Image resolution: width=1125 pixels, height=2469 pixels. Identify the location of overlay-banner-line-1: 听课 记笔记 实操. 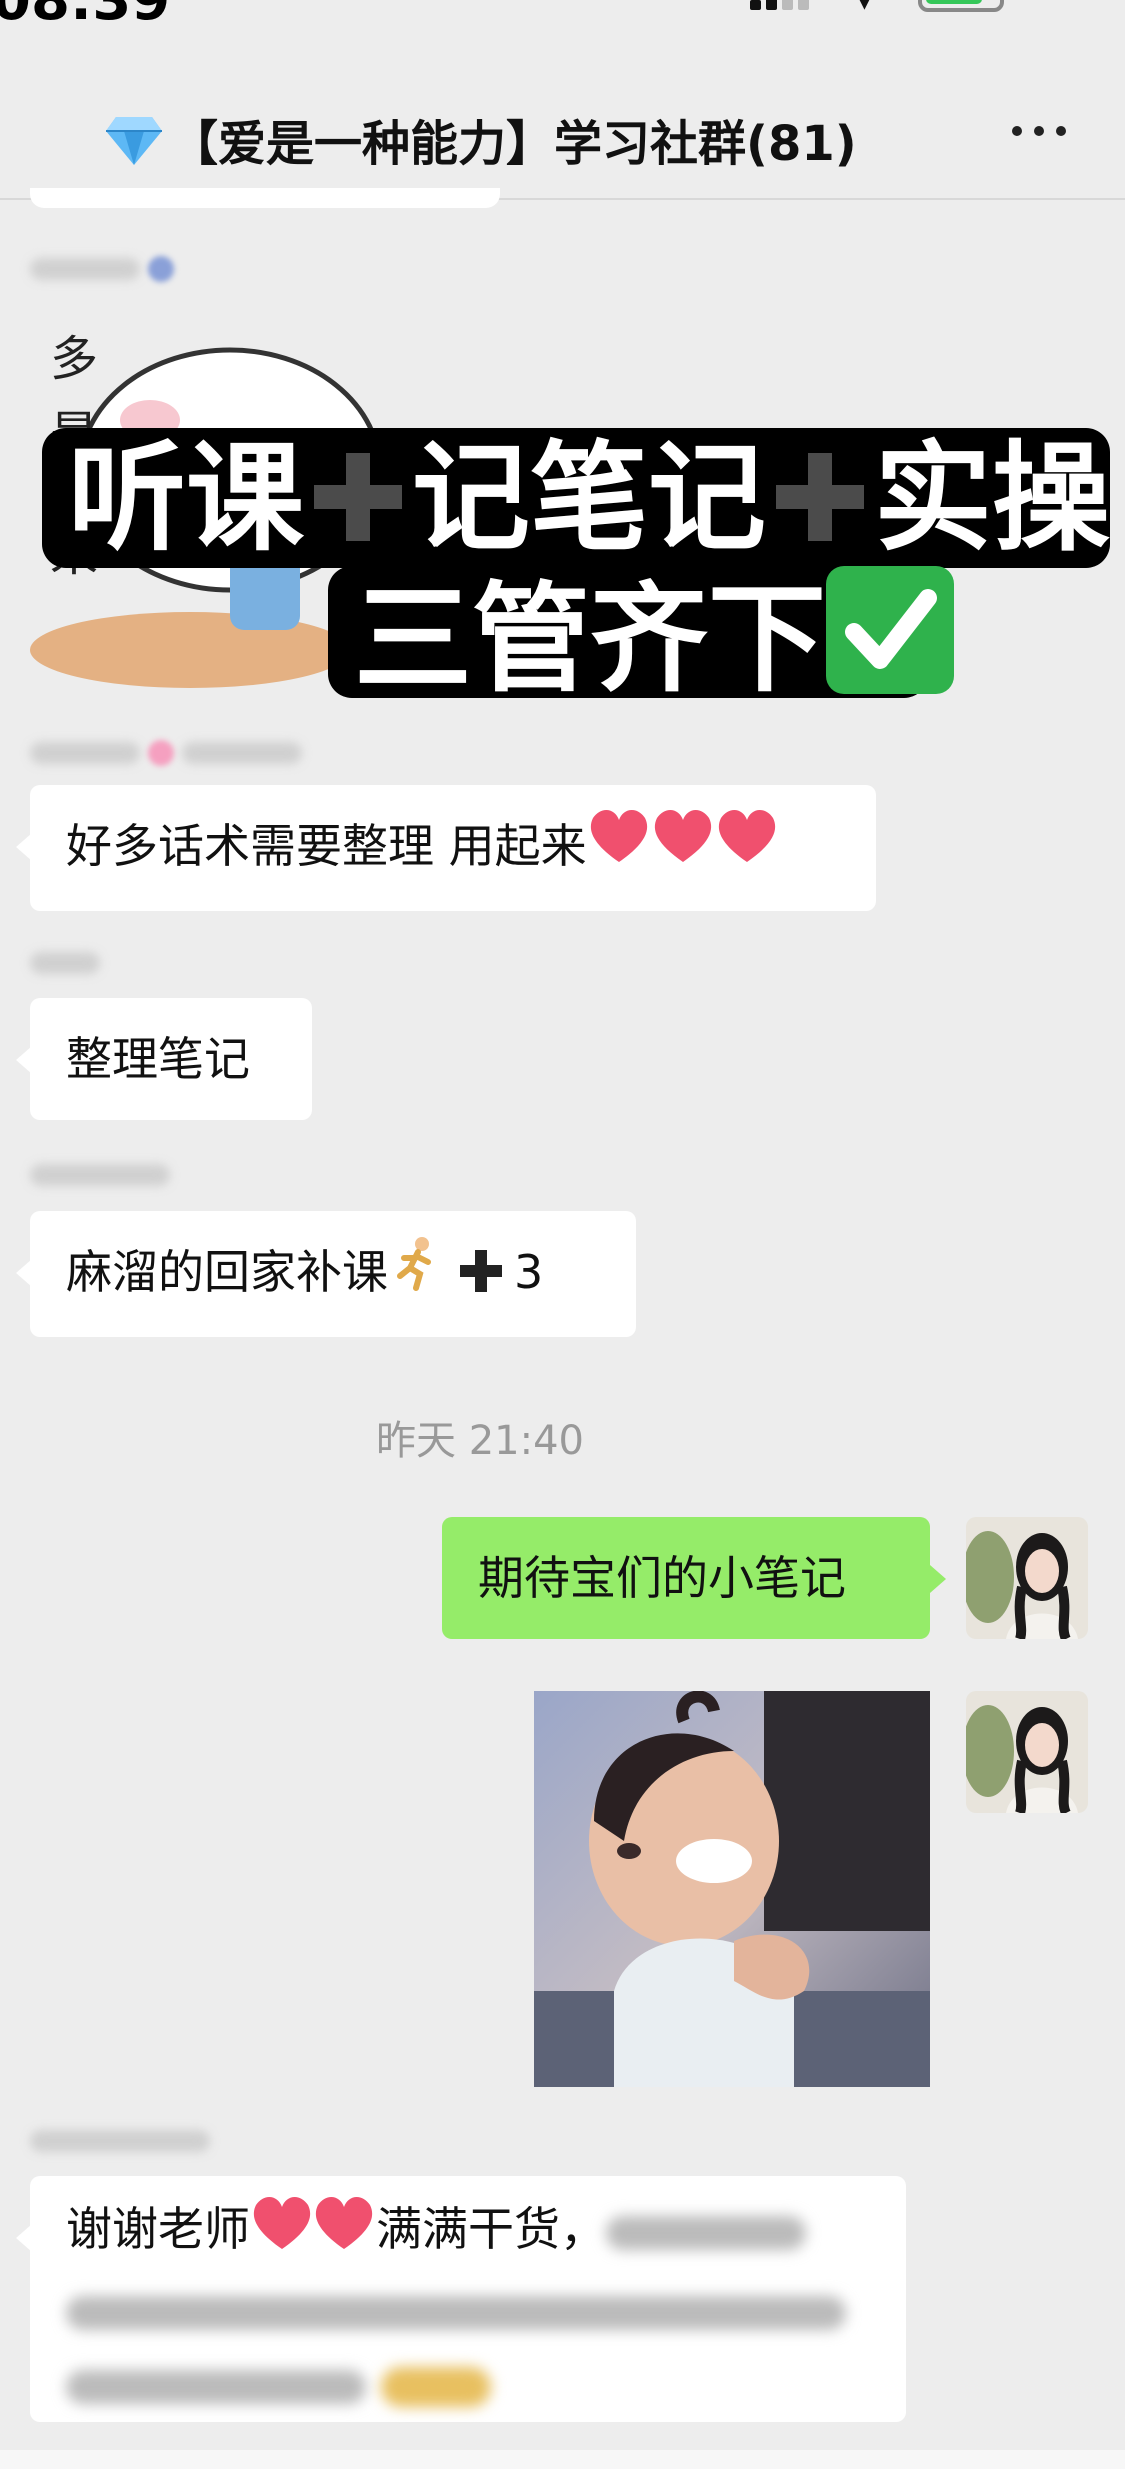
(576, 498).